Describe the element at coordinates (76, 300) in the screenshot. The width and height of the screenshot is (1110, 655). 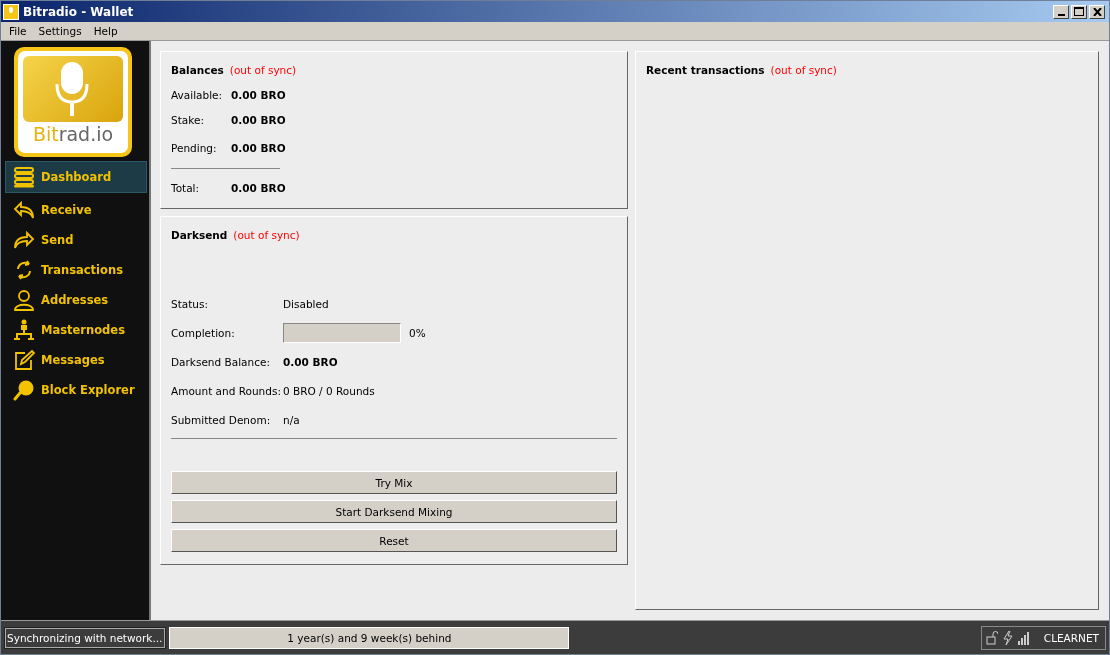
I see `nav-item: Addresses` at that location.